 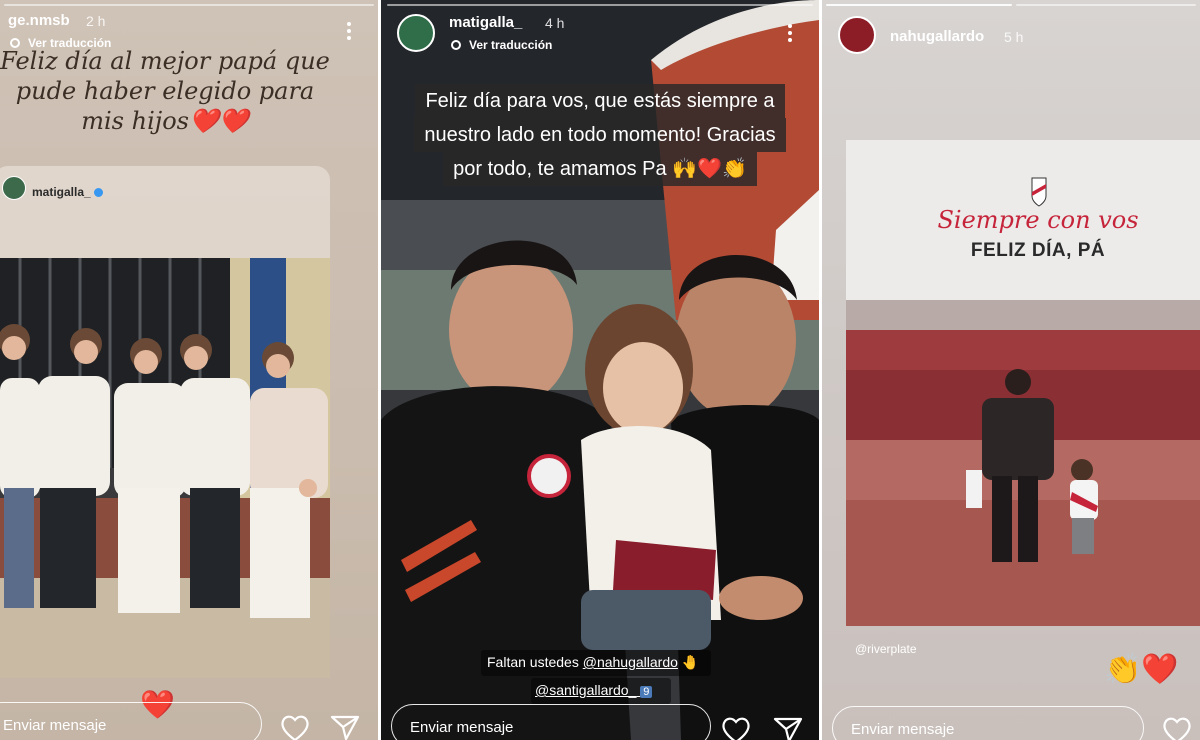 What do you see at coordinates (690, 662) in the screenshot?
I see `mention-emoji-1: 🤚` at bounding box center [690, 662].